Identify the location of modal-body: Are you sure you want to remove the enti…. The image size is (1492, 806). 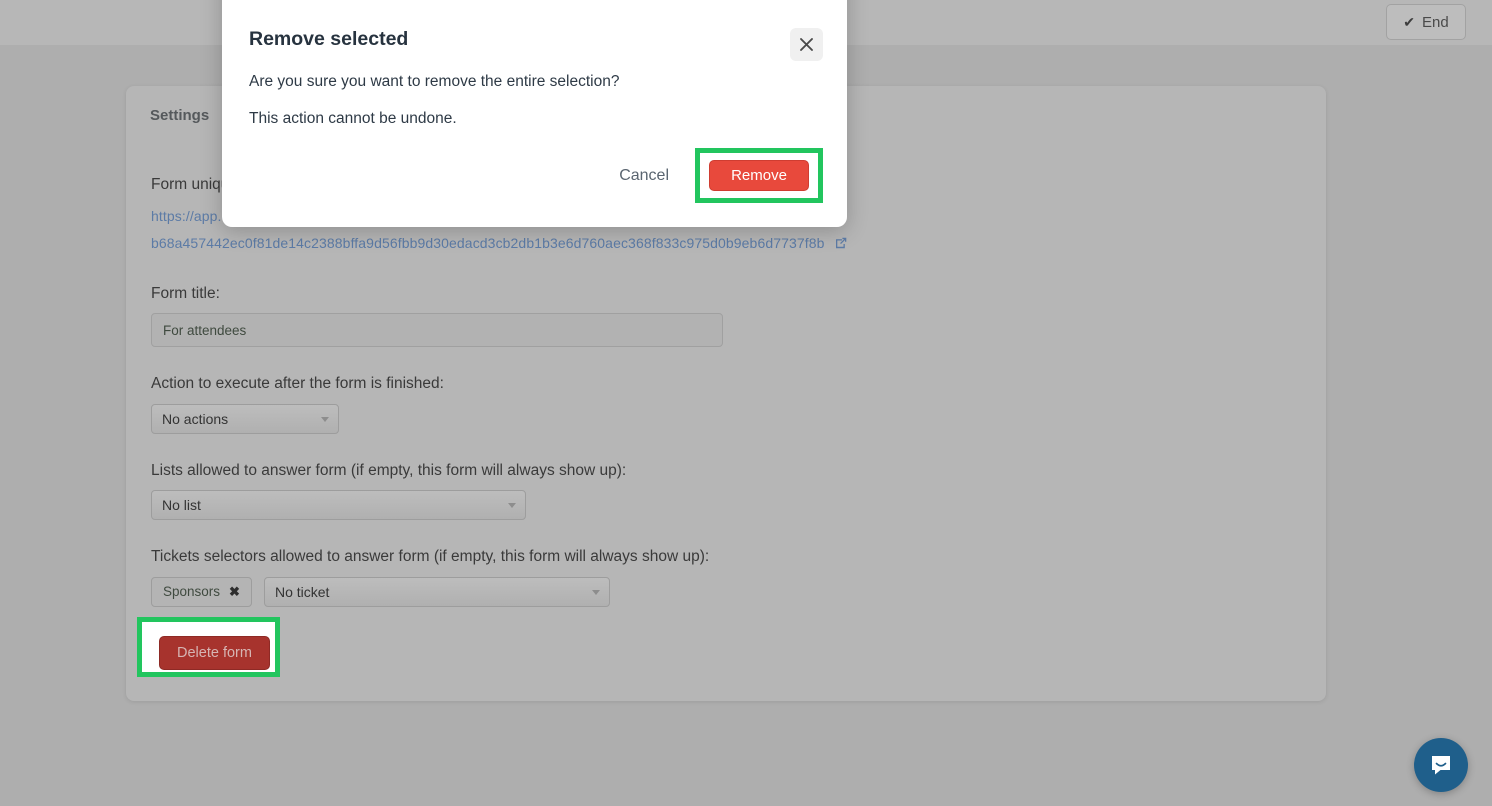
(534, 110).